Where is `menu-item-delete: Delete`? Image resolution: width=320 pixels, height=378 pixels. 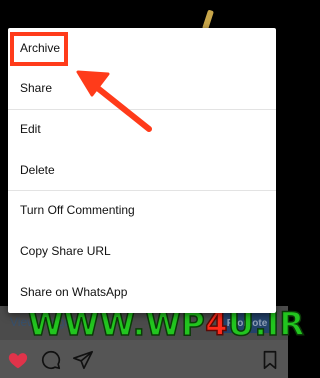
menu-item-delete: Delete is located at coordinates (142, 170).